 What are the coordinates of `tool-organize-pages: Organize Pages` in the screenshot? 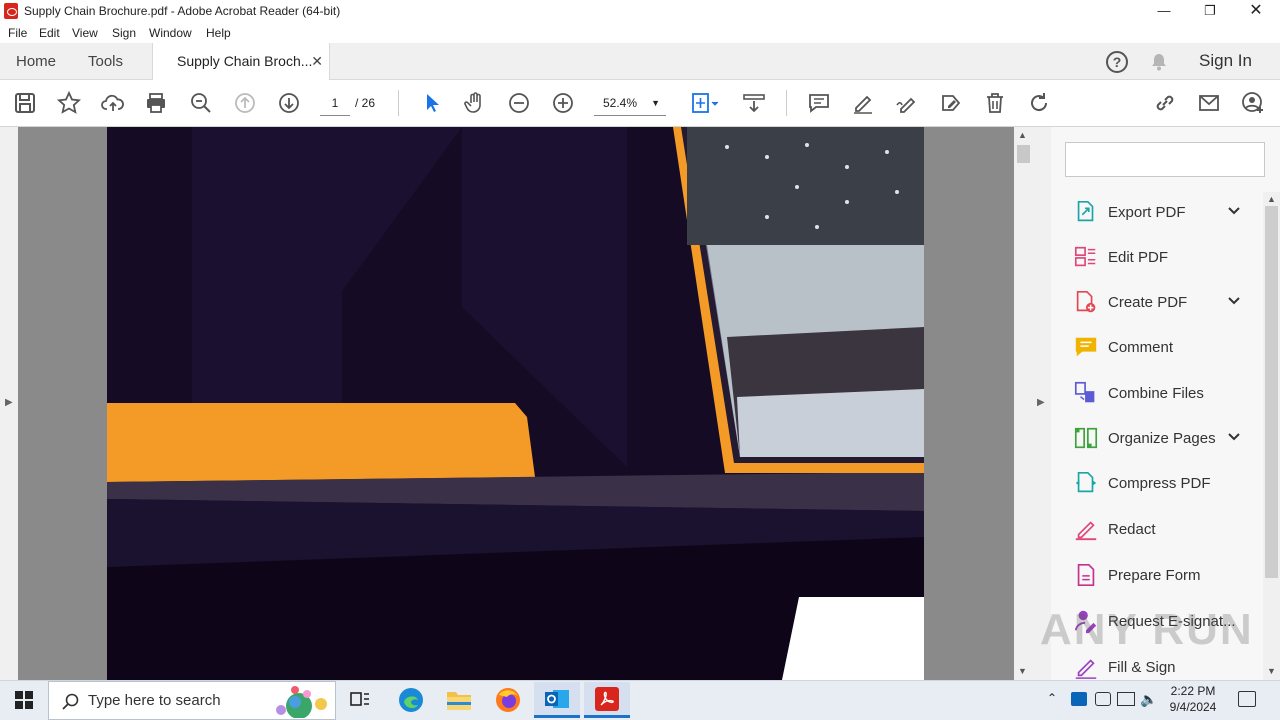 It's located at (1157, 438).